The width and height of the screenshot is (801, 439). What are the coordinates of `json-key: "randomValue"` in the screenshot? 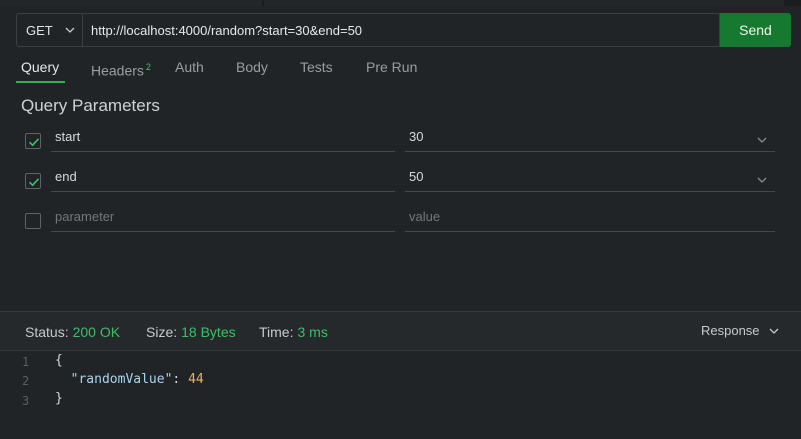 It's located at (121, 379).